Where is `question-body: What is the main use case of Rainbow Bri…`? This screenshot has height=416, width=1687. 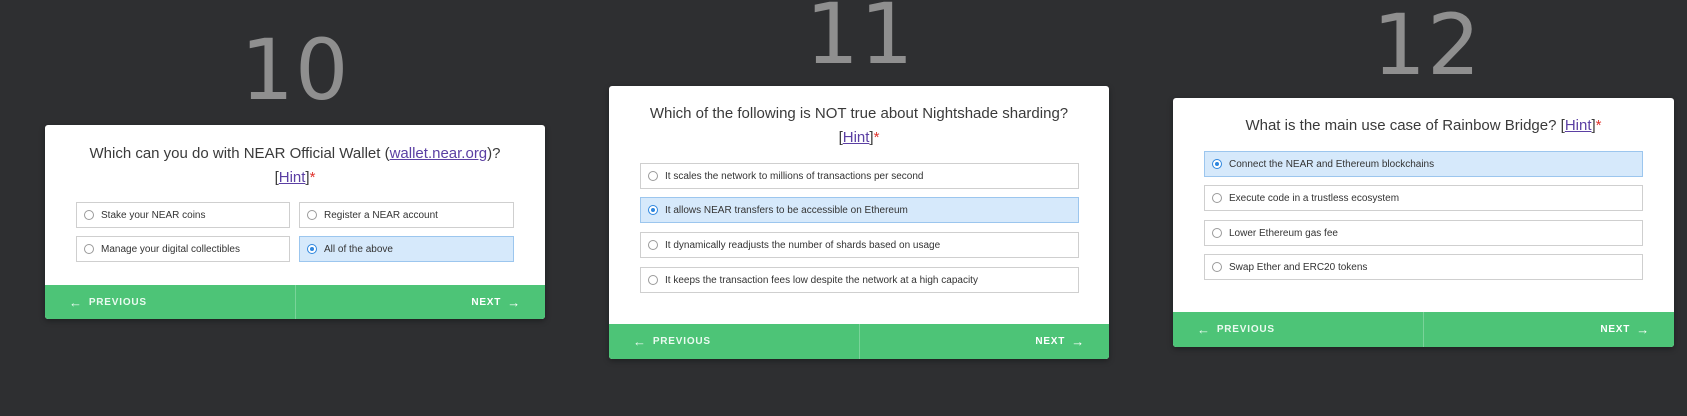 question-body: What is the main use case of Rainbow Bri… is located at coordinates (1401, 125).